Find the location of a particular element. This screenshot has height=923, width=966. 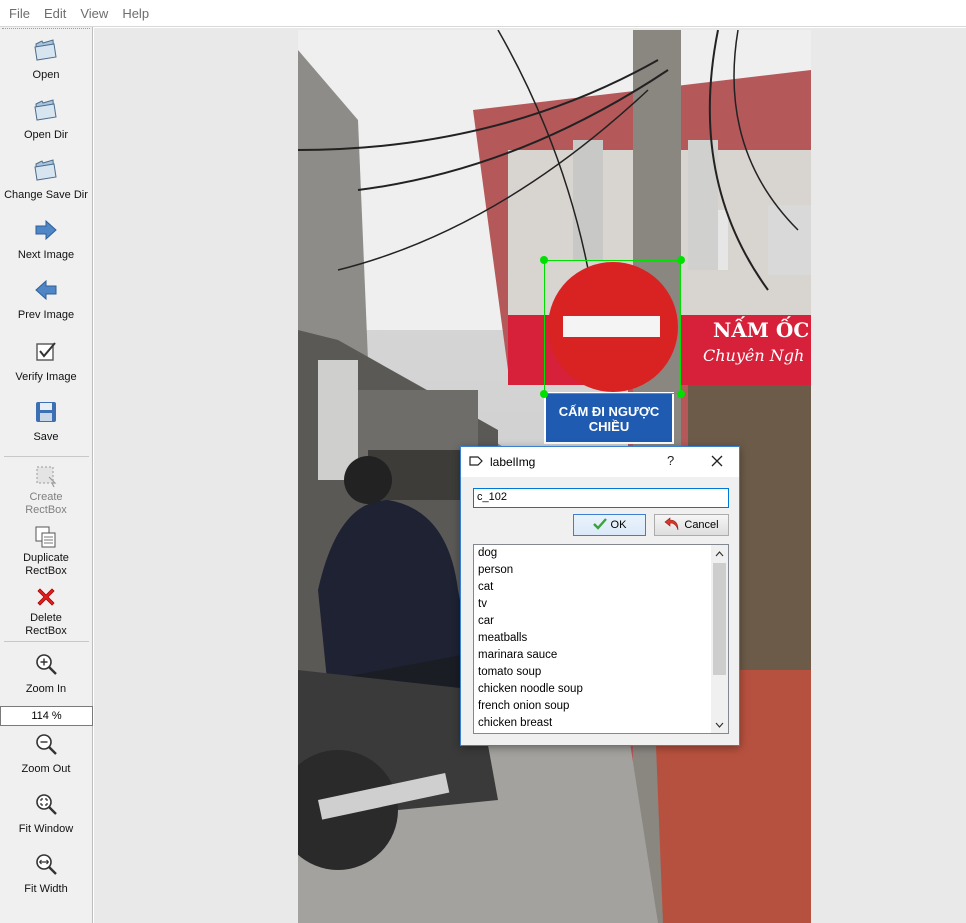

list-scrollbar is located at coordinates (719, 639).